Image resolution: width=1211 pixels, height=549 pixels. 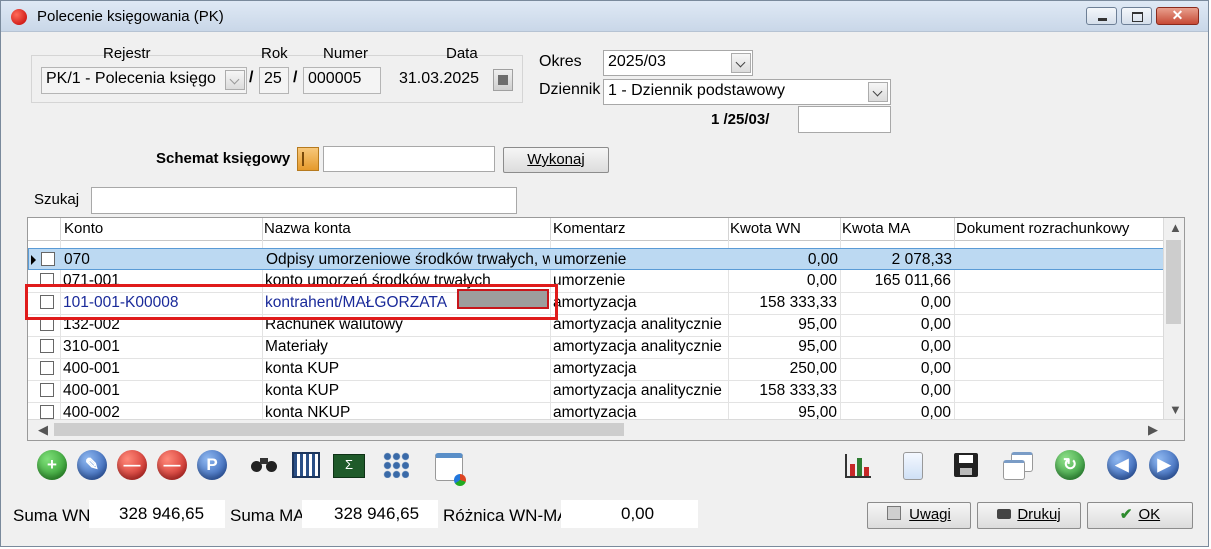 What do you see at coordinates (306, 465) in the screenshot?
I see `grid-settings-button` at bounding box center [306, 465].